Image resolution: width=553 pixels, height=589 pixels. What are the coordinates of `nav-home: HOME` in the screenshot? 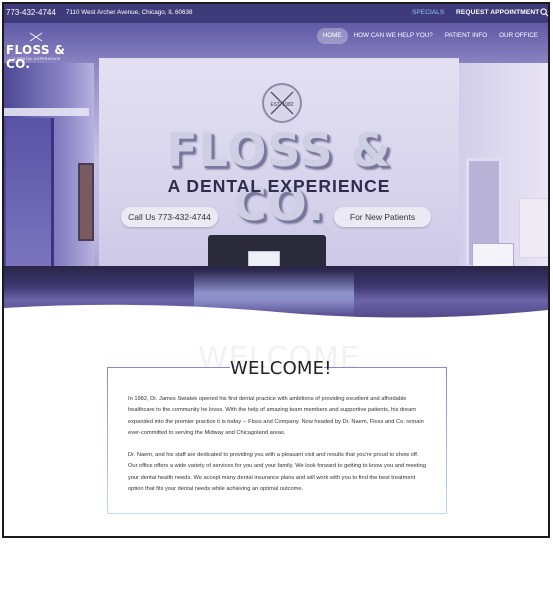 It's located at (332, 36).